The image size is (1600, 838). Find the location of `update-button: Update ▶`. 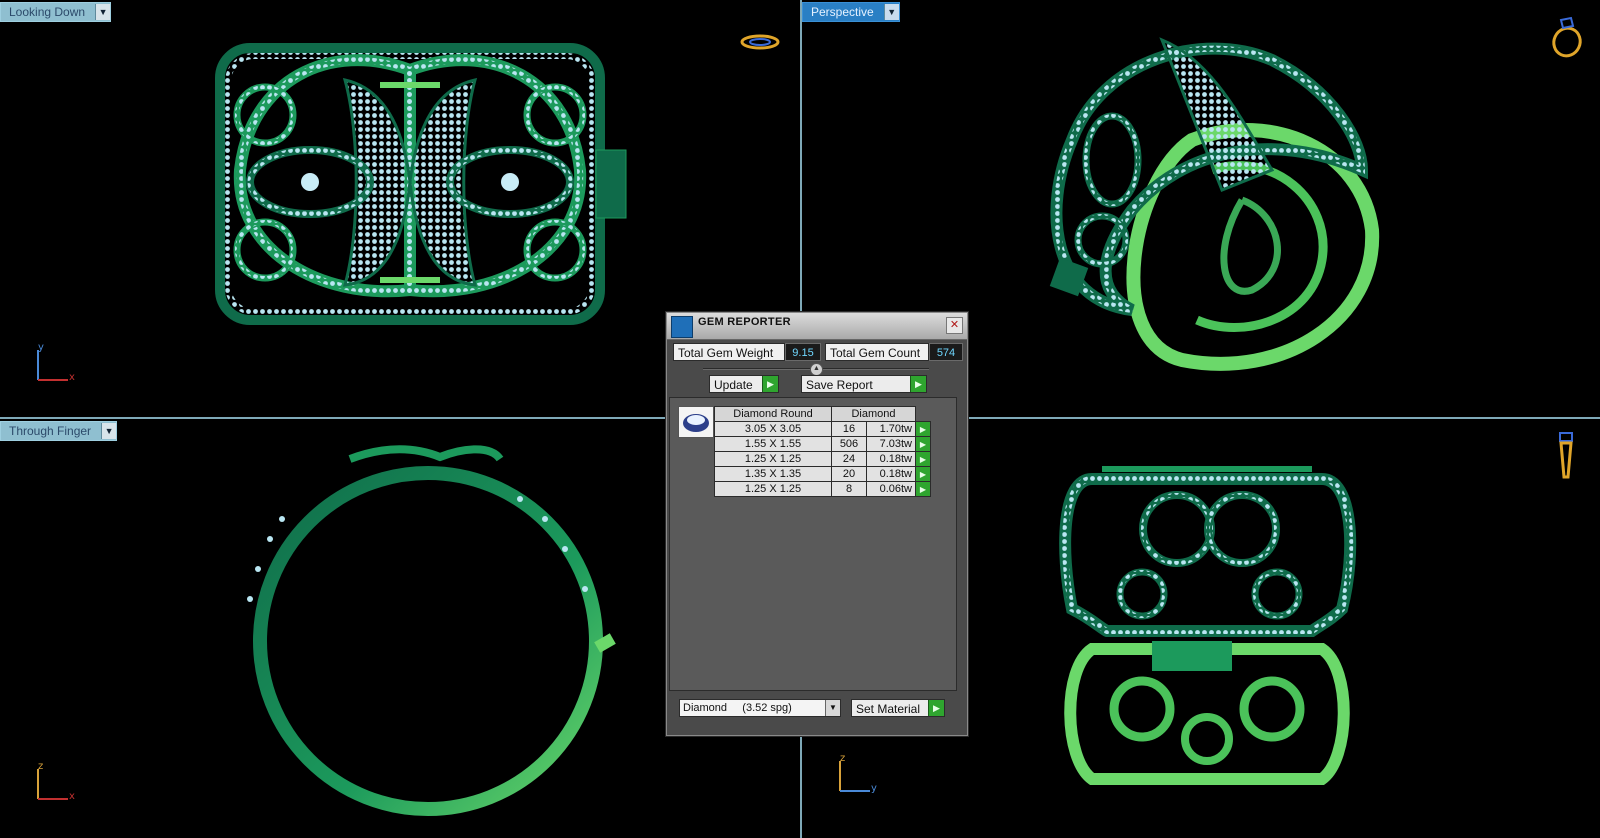

update-button: Update ▶ is located at coordinates (744, 384).